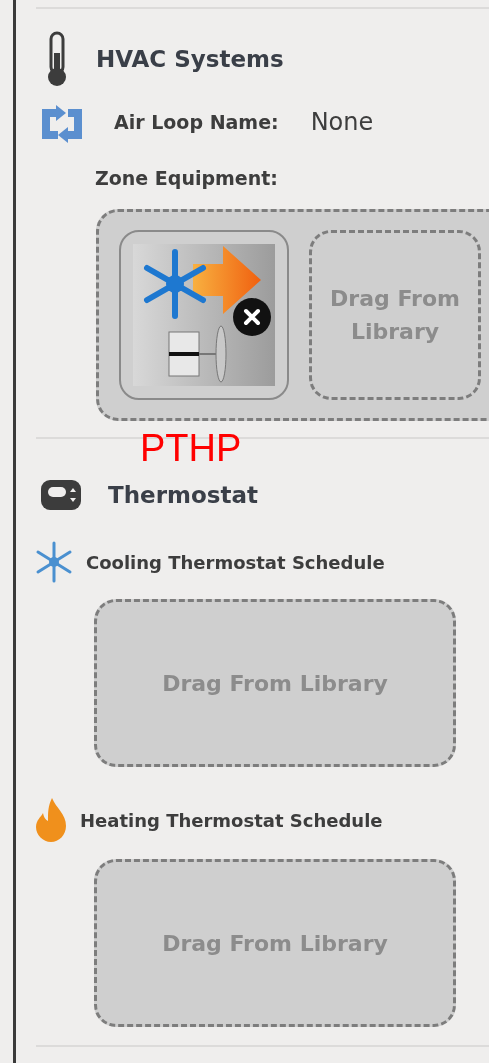 The width and height of the screenshot is (489, 1063). I want to click on equipment-tile, so click(204, 315).